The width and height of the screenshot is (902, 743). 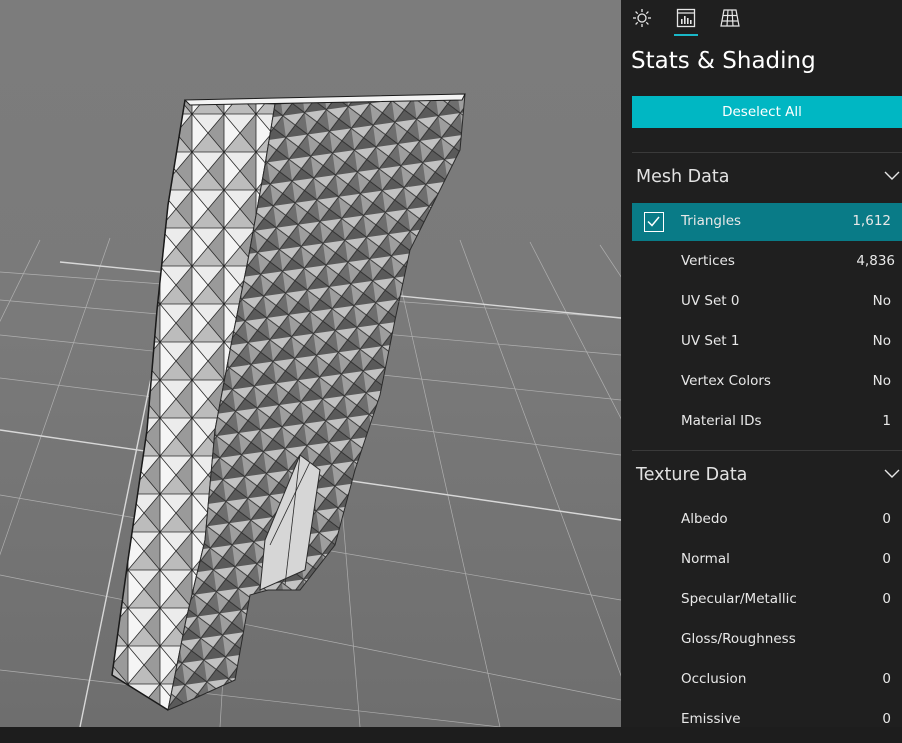 I want to click on stat-value: 1,612, so click(x=871, y=221).